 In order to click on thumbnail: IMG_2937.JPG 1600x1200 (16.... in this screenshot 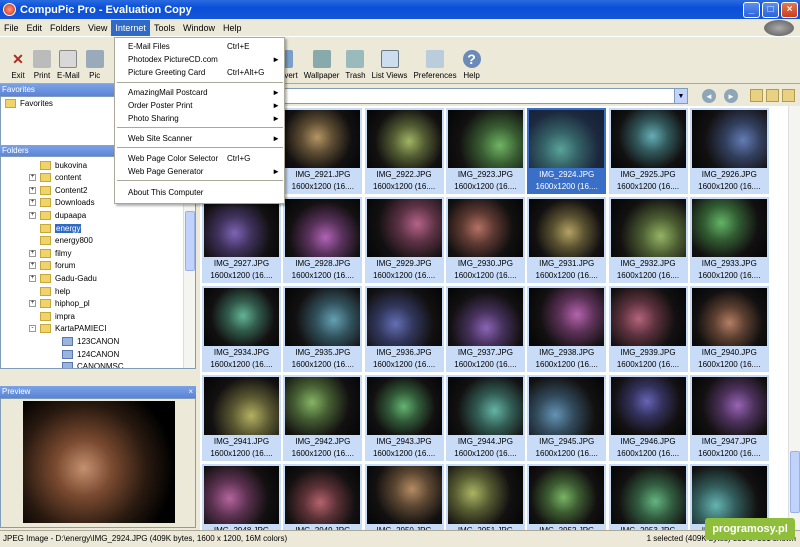, I will do `click(485, 329)`.